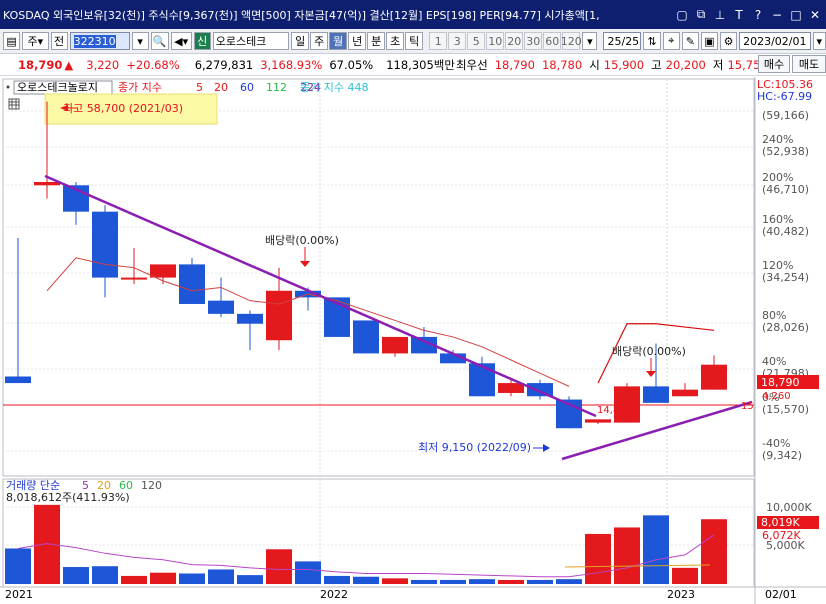 This screenshot has height=604, width=826. Describe the element at coordinates (276, 87) in the screenshot. I see `legend-ma-period-3: 112` at that location.